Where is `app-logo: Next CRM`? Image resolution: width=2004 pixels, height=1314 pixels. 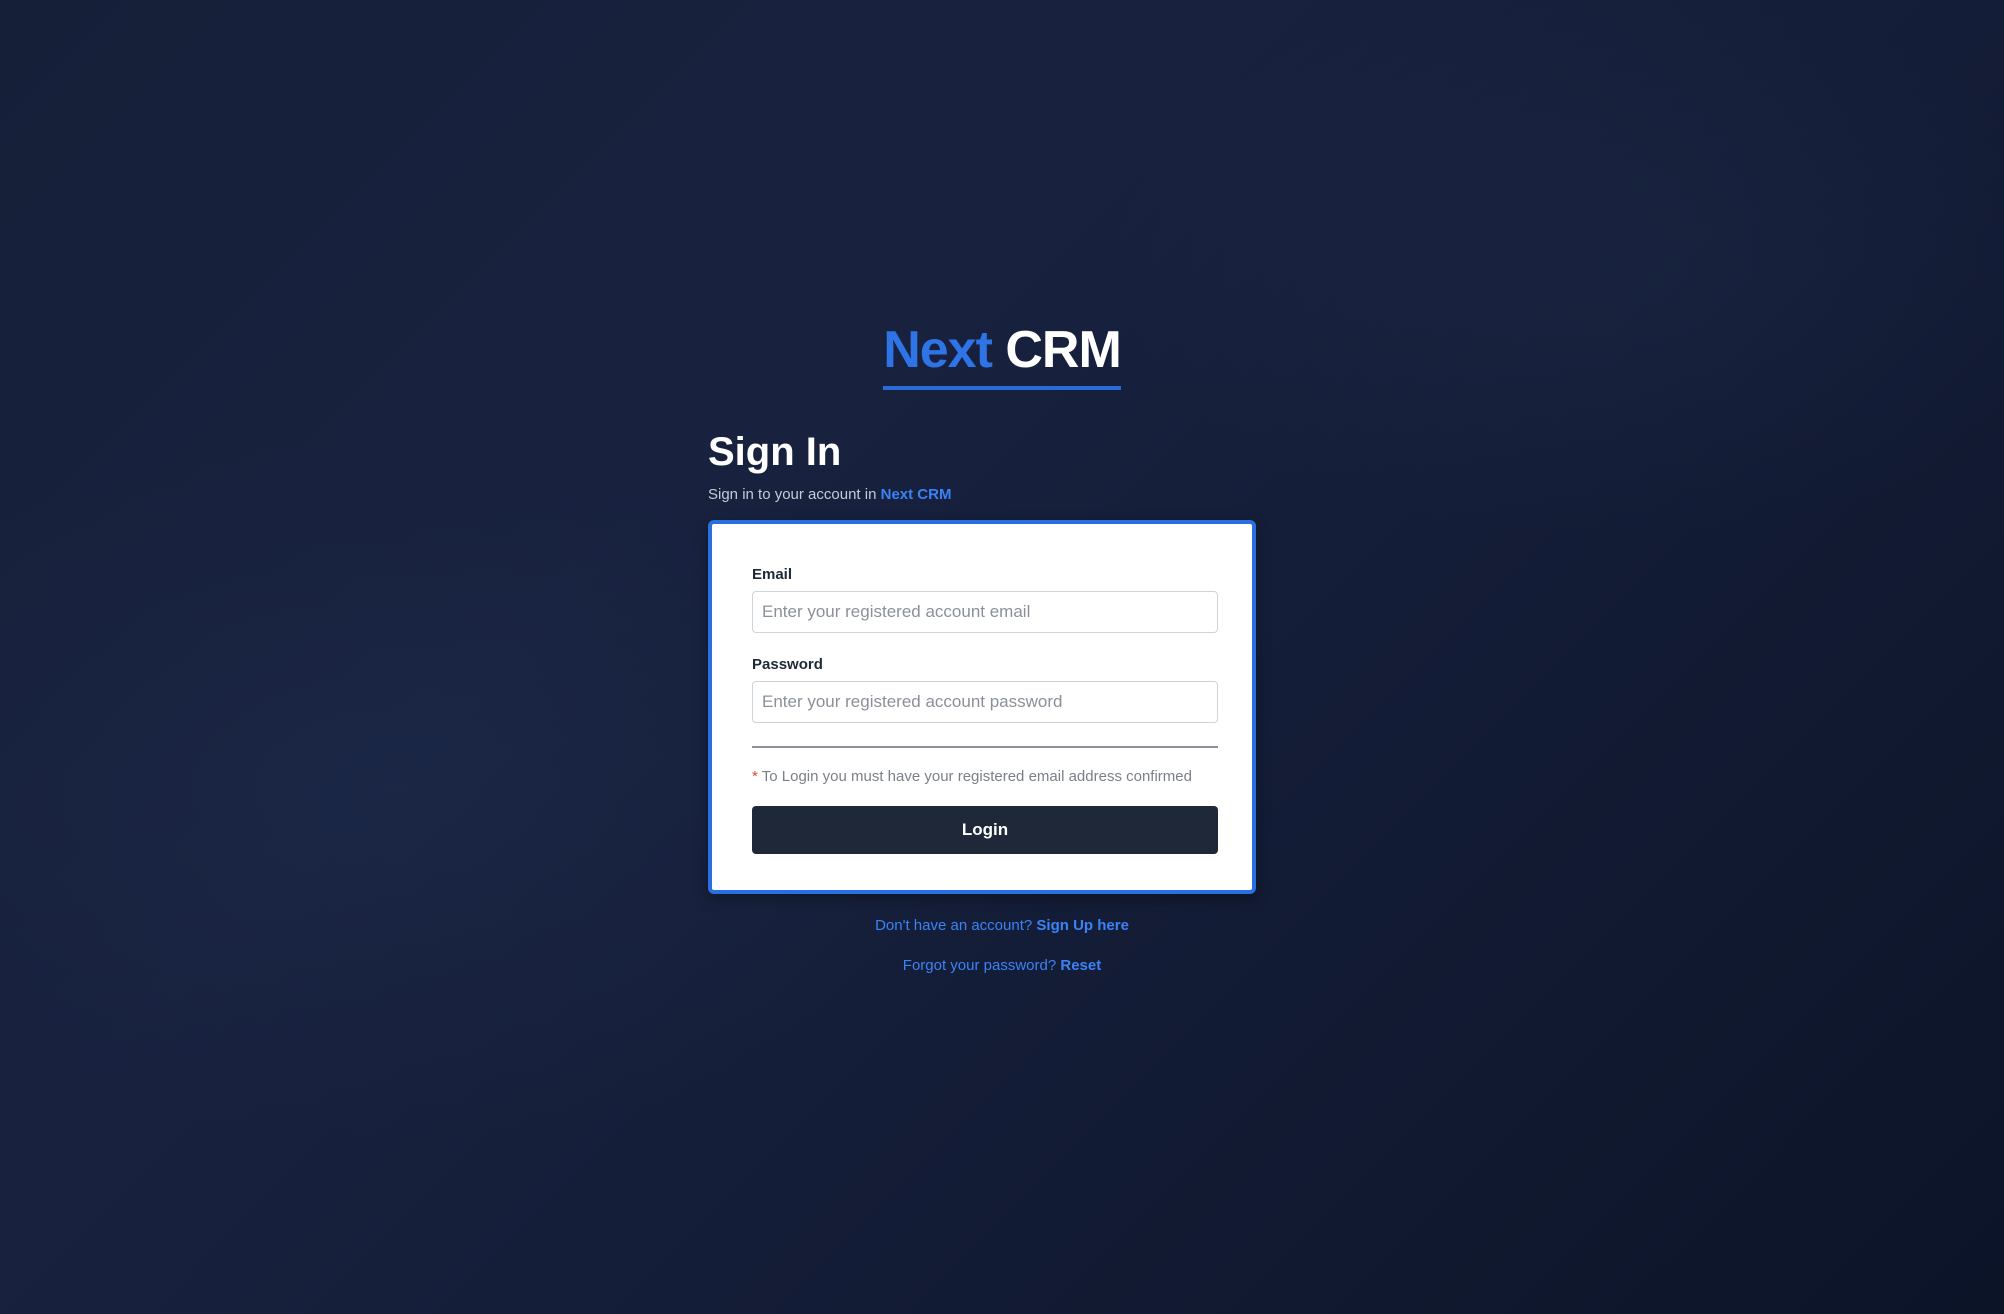 app-logo: Next CRM is located at coordinates (1002, 354).